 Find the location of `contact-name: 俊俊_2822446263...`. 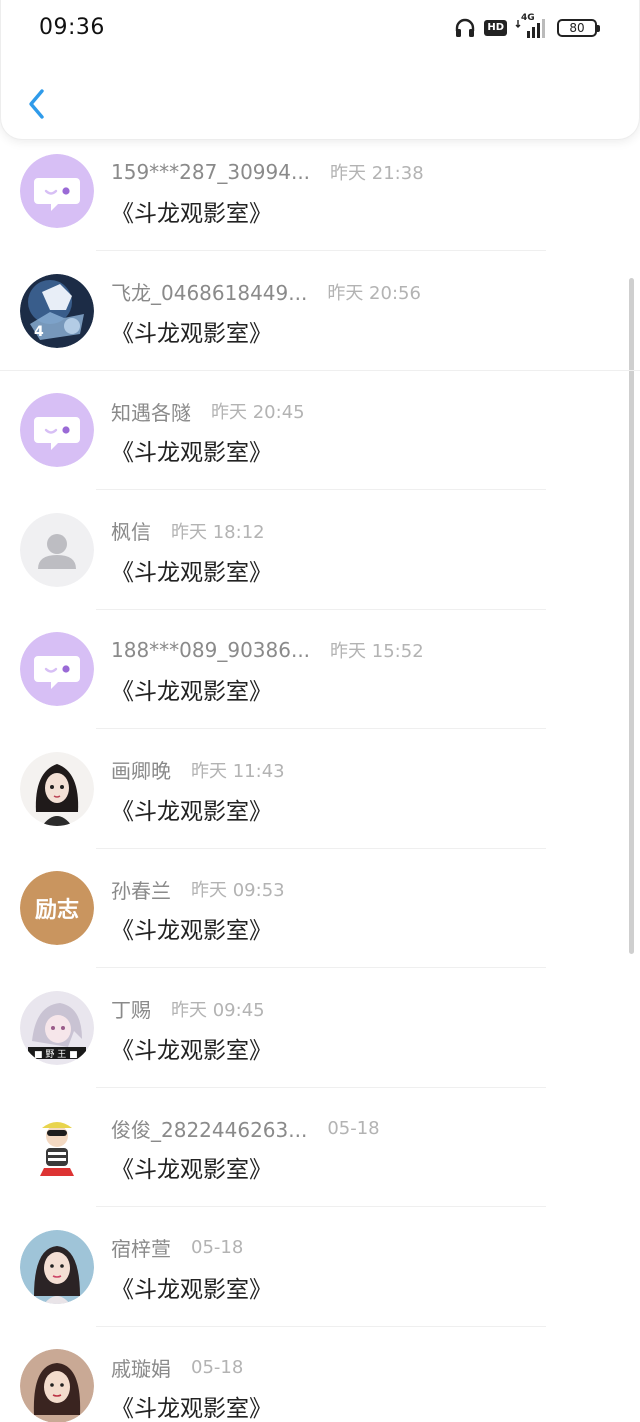

contact-name: 俊俊_2822446263... is located at coordinates (209, 1129).